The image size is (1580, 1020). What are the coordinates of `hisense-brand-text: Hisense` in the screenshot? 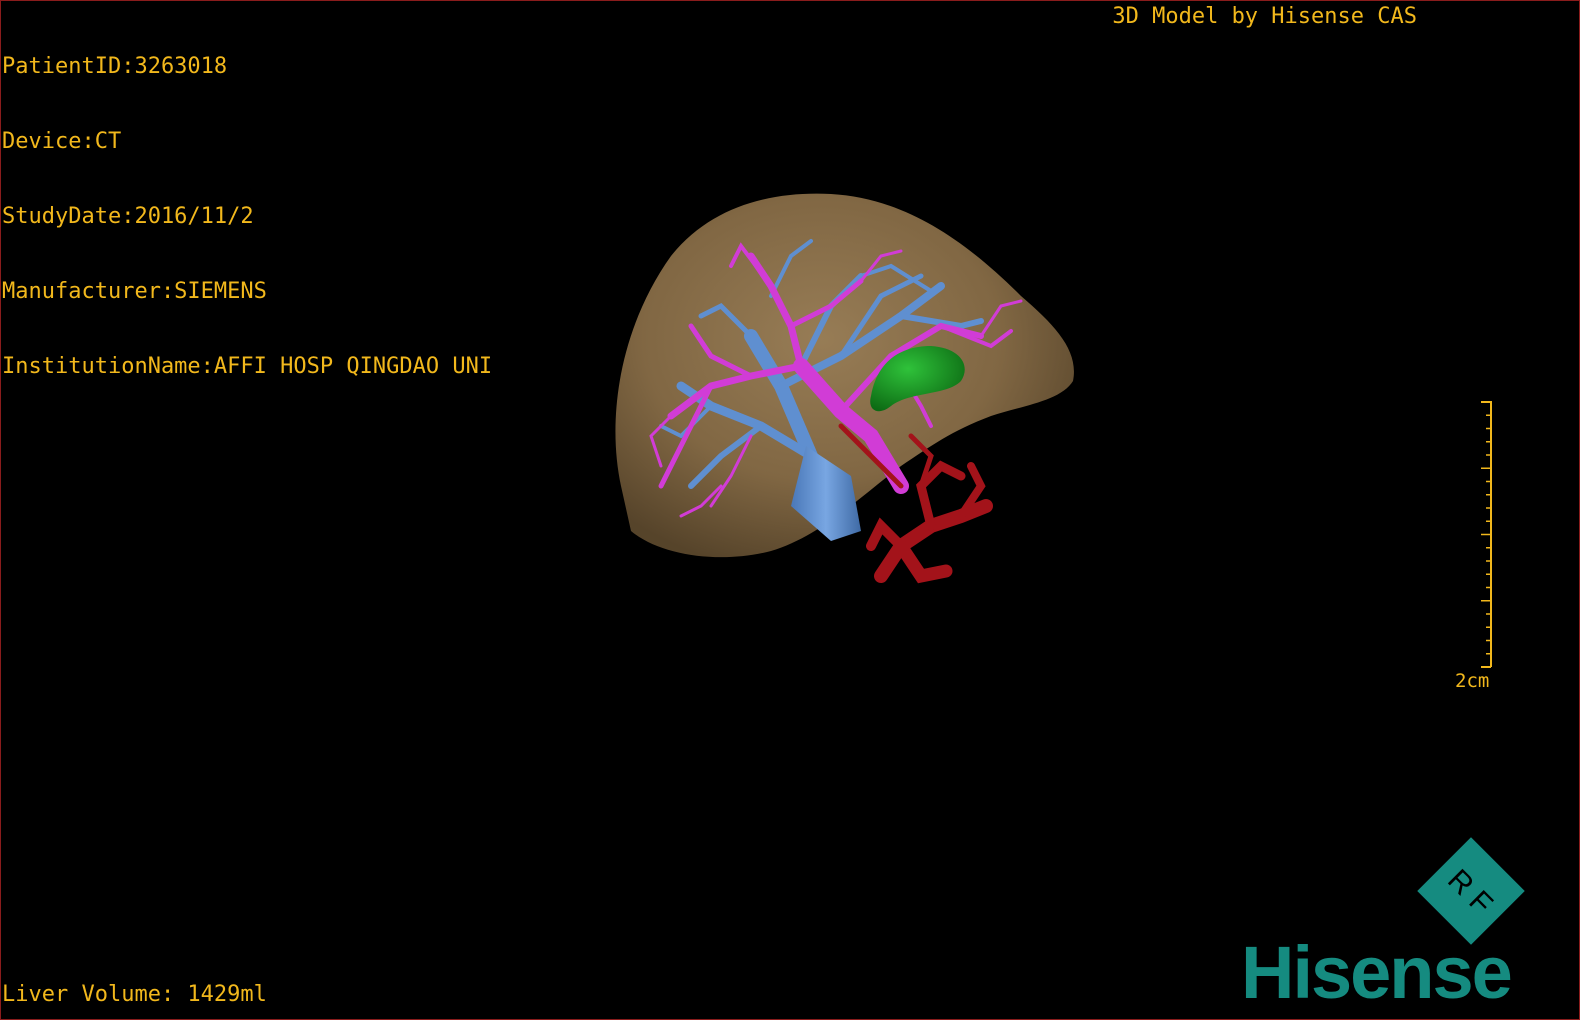 It's located at (1376, 972).